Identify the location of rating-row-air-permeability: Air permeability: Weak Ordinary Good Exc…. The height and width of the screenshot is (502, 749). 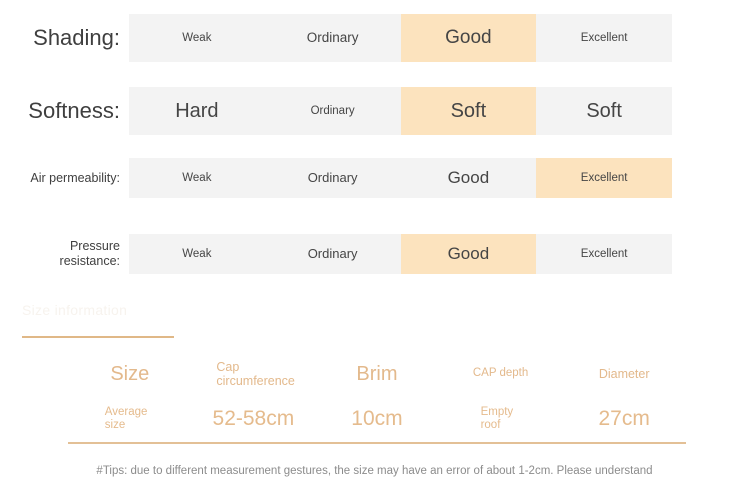
(374, 178).